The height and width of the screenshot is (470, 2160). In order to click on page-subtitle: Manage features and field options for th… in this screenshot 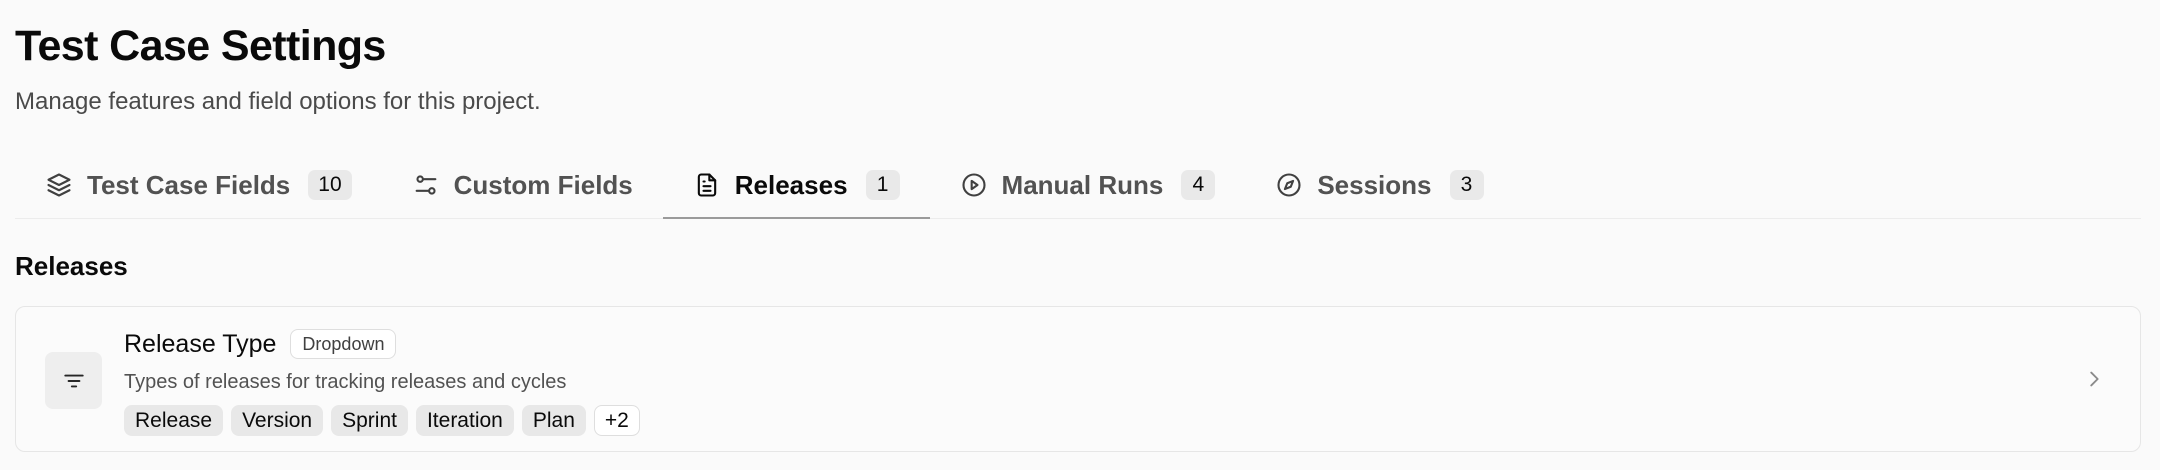, I will do `click(278, 101)`.